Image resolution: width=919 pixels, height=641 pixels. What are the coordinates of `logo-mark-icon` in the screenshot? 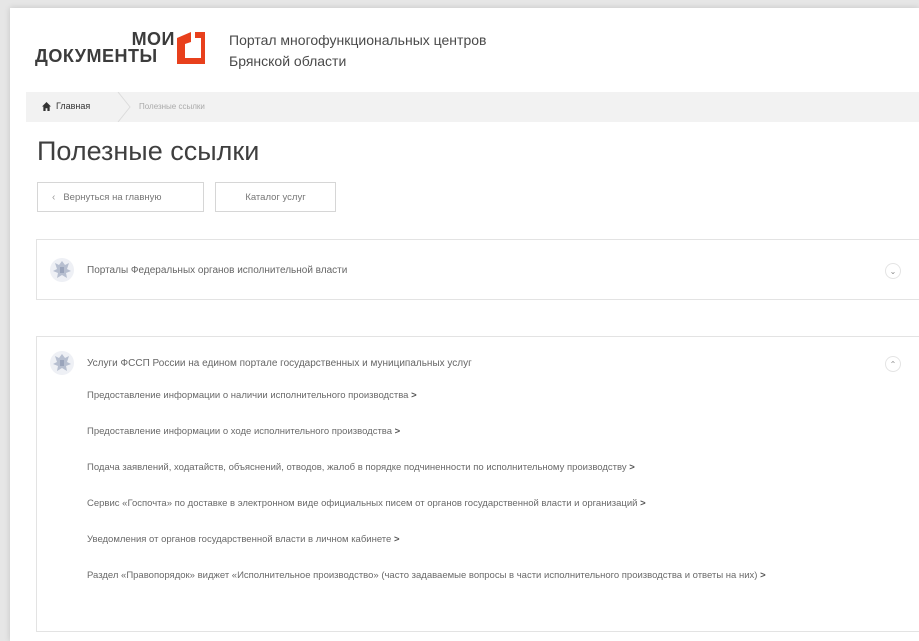 It's located at (191, 48).